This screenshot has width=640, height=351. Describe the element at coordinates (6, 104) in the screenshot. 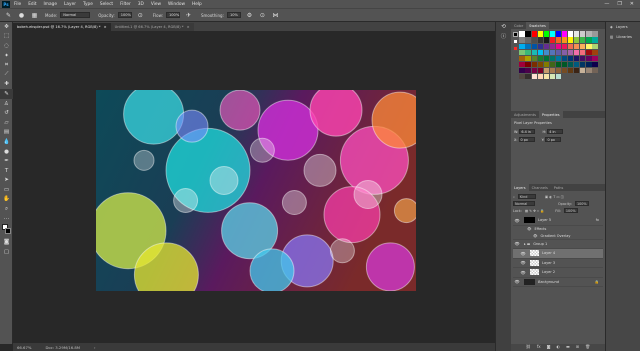

I see `clone-stamp-tool-icon: ♙` at that location.